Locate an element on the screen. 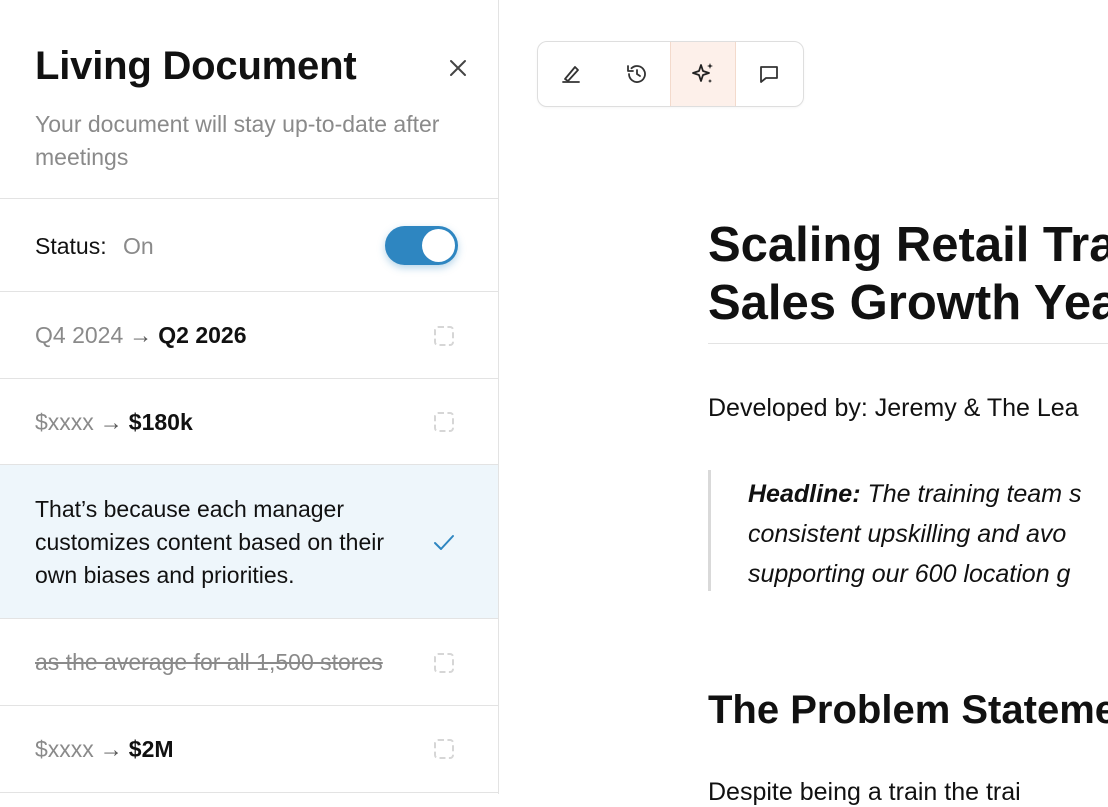 The image size is (1108, 807). history-button is located at coordinates (637, 74).